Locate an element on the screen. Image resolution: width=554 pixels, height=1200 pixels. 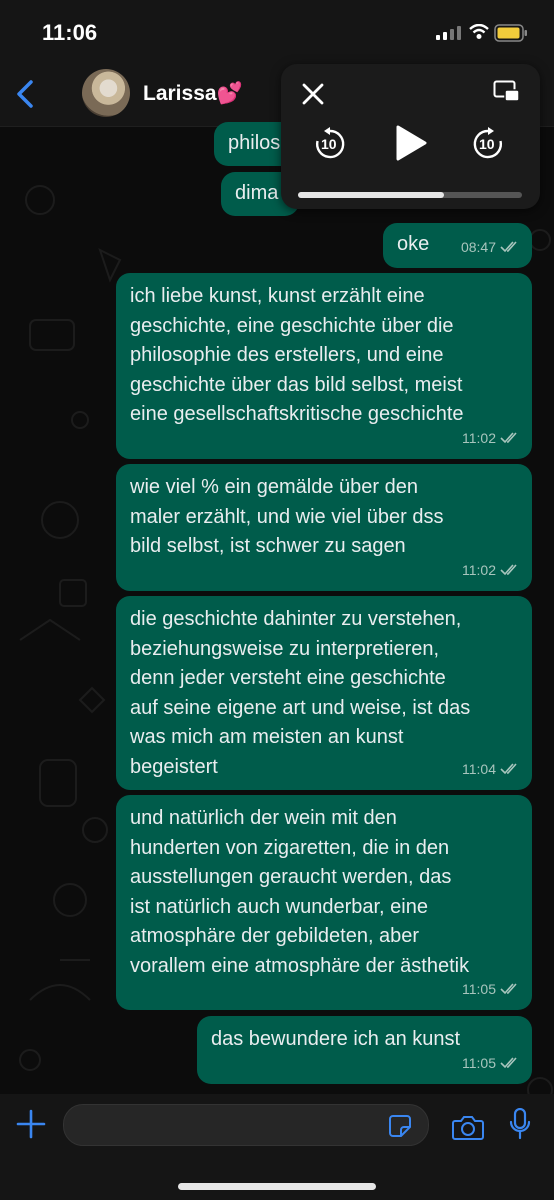
playback-progress-bar is located at coordinates (410, 195).